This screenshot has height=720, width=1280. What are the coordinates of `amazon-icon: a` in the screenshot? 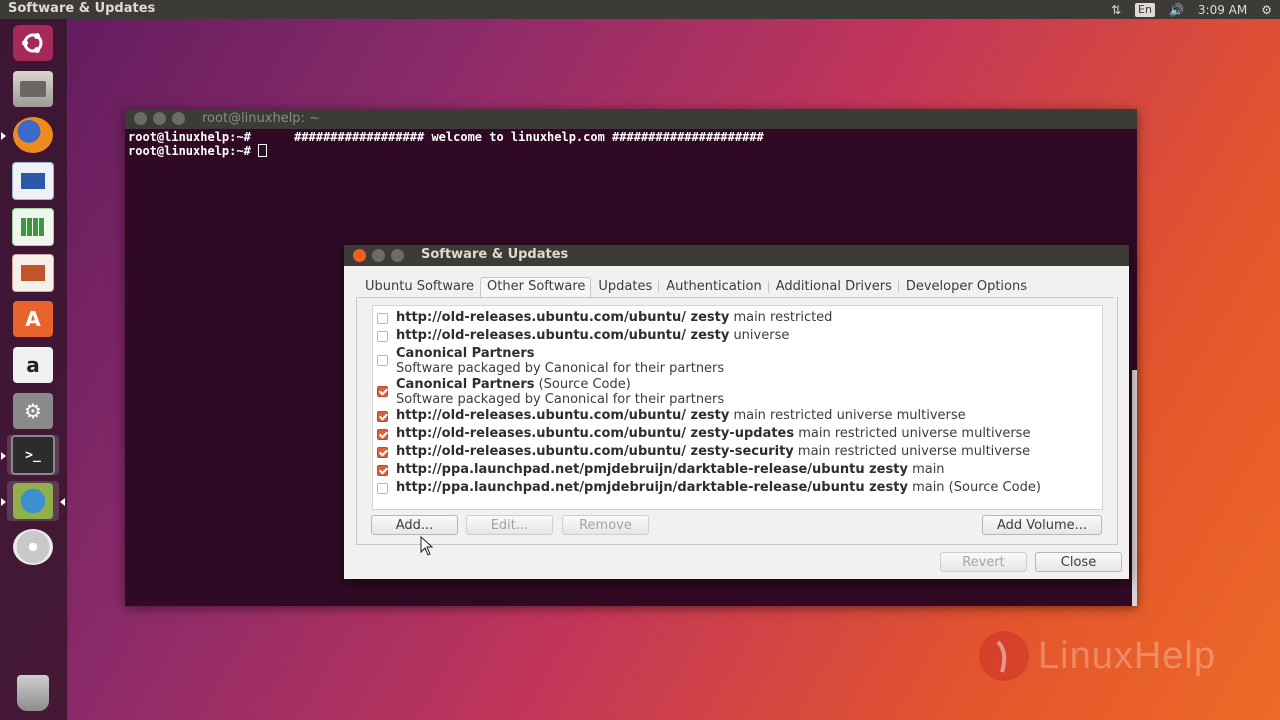 It's located at (33, 365).